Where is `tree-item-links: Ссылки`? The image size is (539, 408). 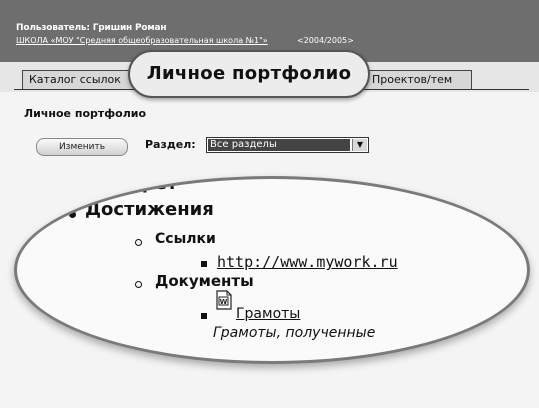 tree-item-links: Ссылки is located at coordinates (185, 239).